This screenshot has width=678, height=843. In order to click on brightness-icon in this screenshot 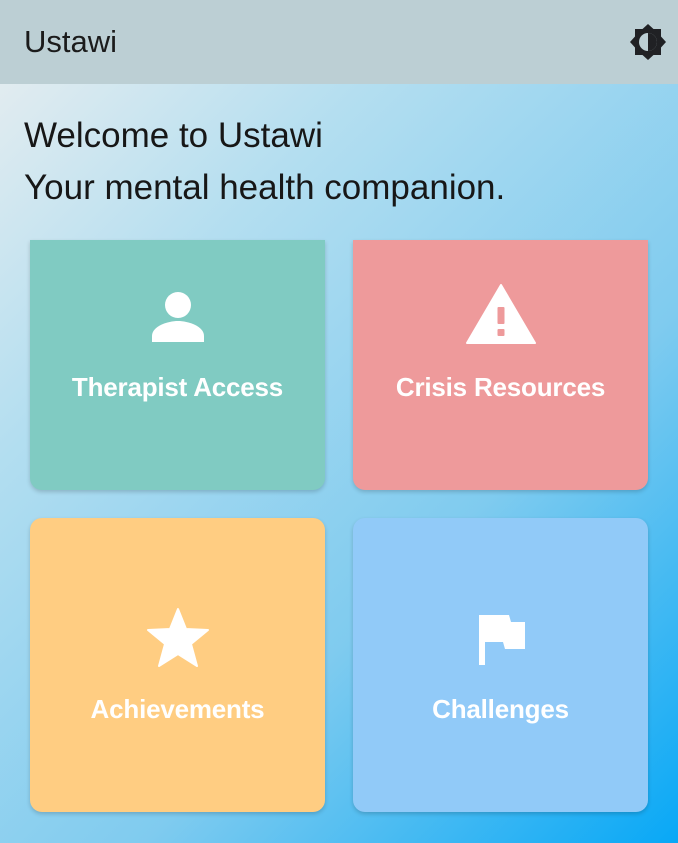, I will do `click(648, 42)`.